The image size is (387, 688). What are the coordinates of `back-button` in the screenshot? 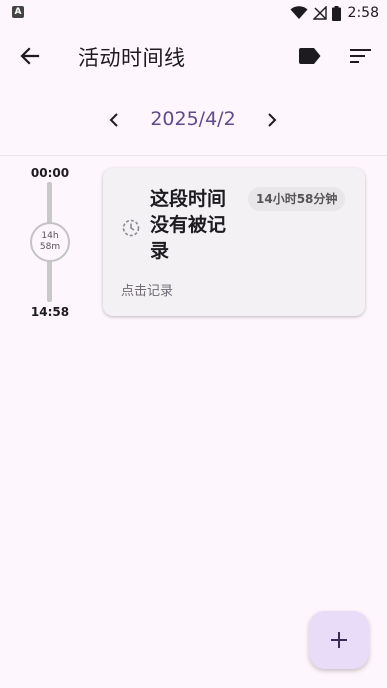 It's located at (30, 56).